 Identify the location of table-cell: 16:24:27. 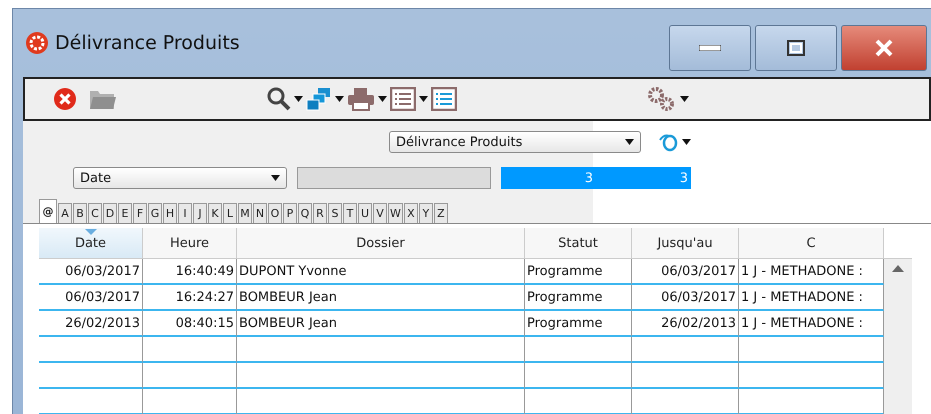
(190, 298).